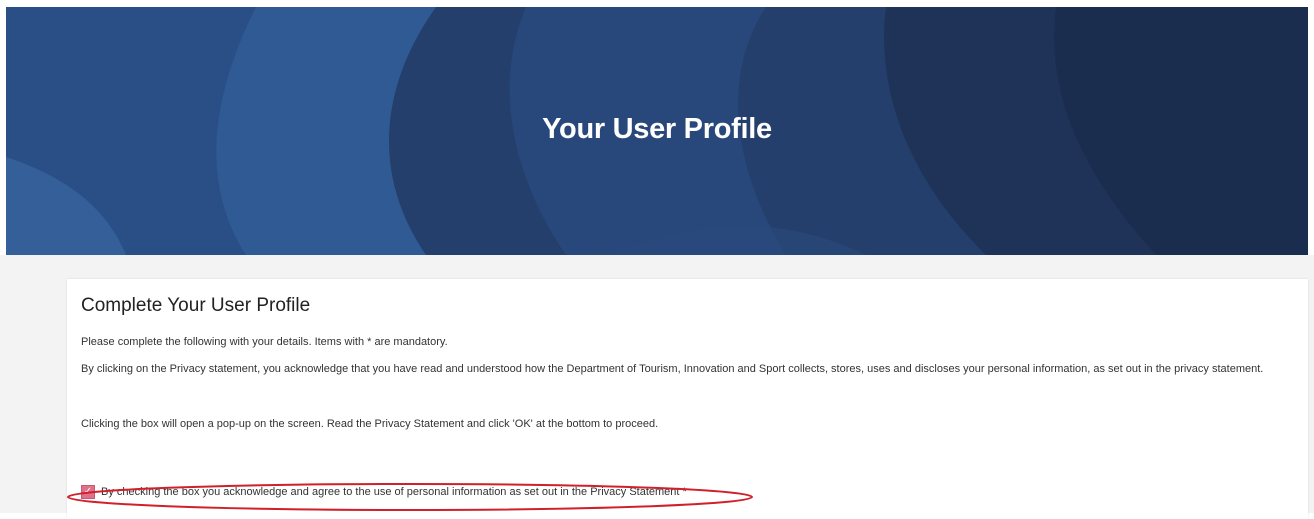 The image size is (1314, 519). Describe the element at coordinates (196, 305) in the screenshot. I see `card-title: Complete Your User Profile` at that location.